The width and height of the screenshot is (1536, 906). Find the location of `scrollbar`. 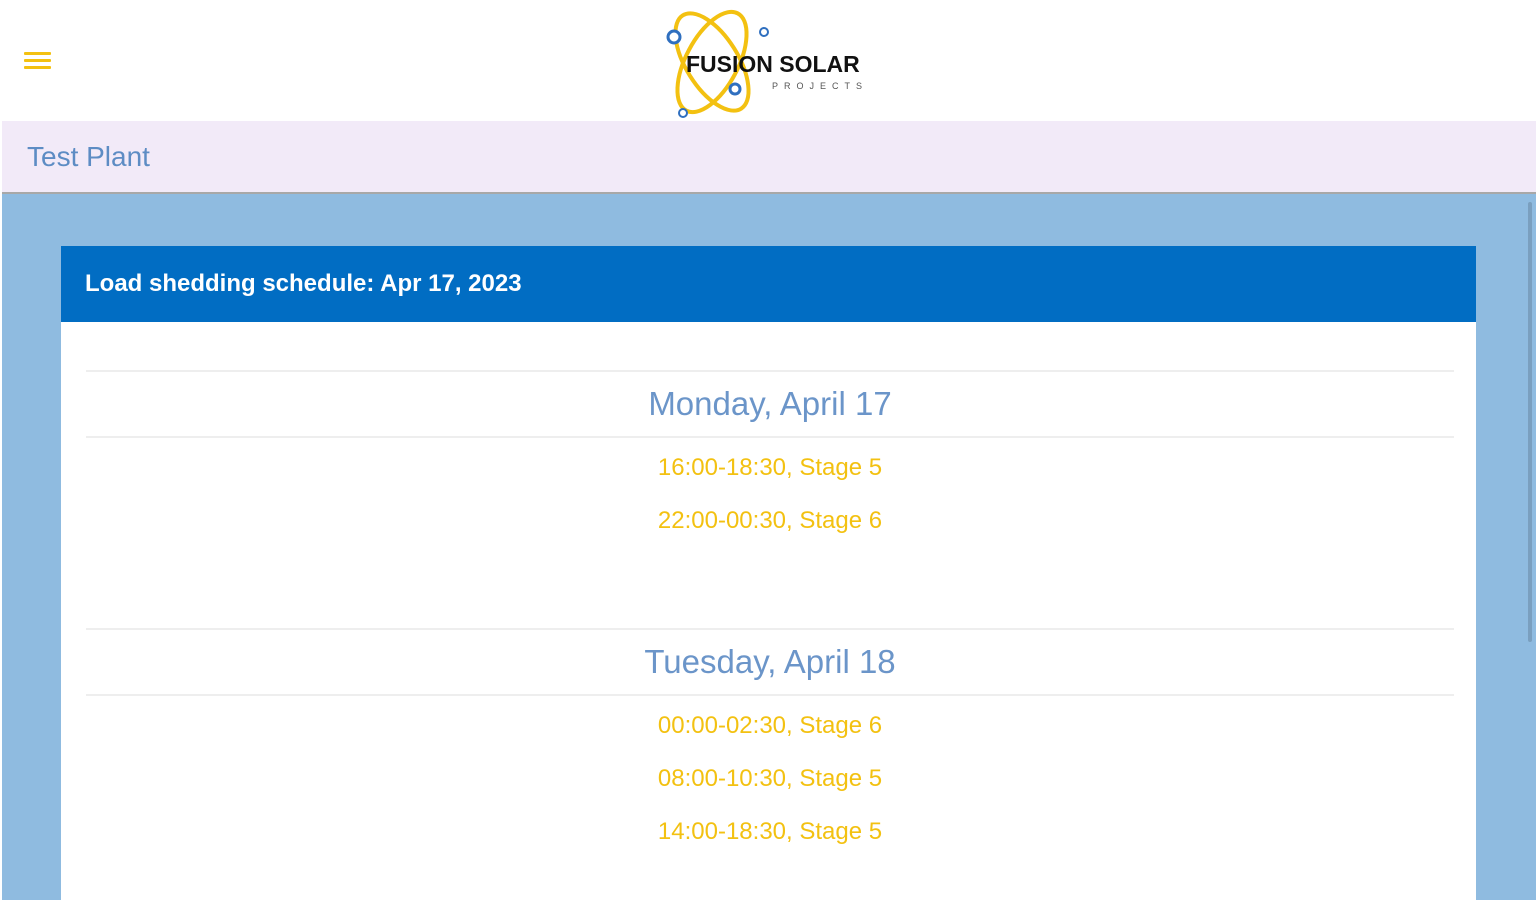

scrollbar is located at coordinates (1530, 422).